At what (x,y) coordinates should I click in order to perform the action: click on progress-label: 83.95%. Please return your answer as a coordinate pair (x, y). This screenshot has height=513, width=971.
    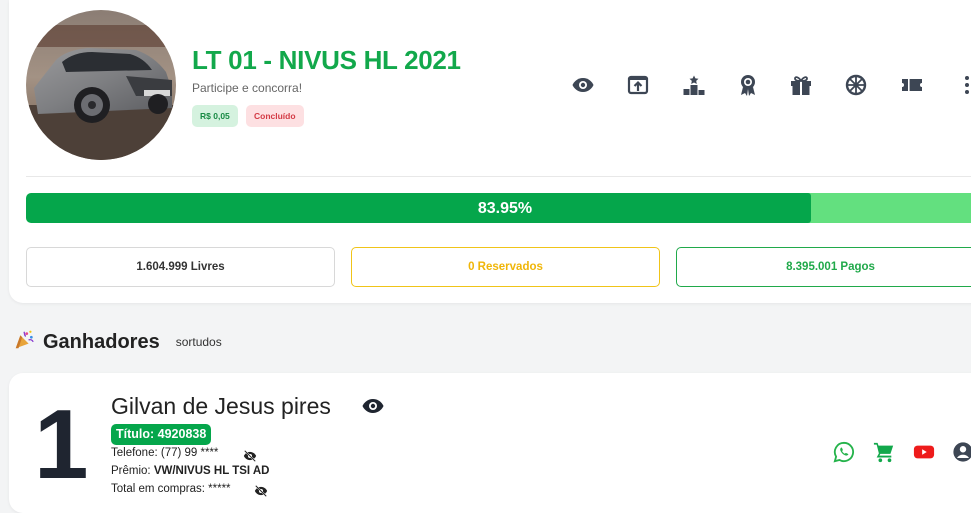
    Looking at the image, I should click on (505, 208).